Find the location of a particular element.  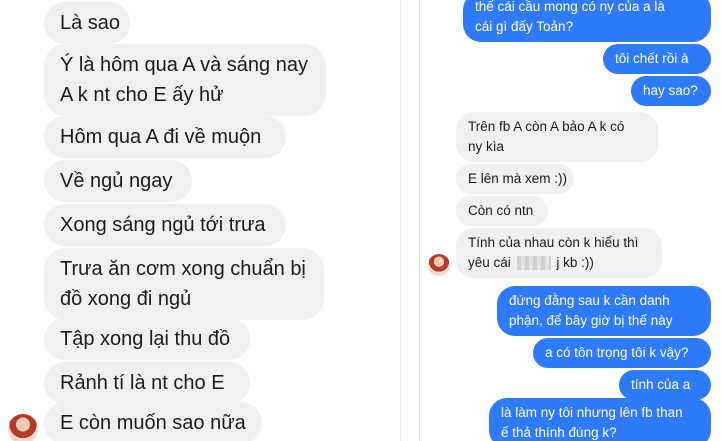

message-bubble: Hôm qua A đi về muộn is located at coordinates (165, 137).